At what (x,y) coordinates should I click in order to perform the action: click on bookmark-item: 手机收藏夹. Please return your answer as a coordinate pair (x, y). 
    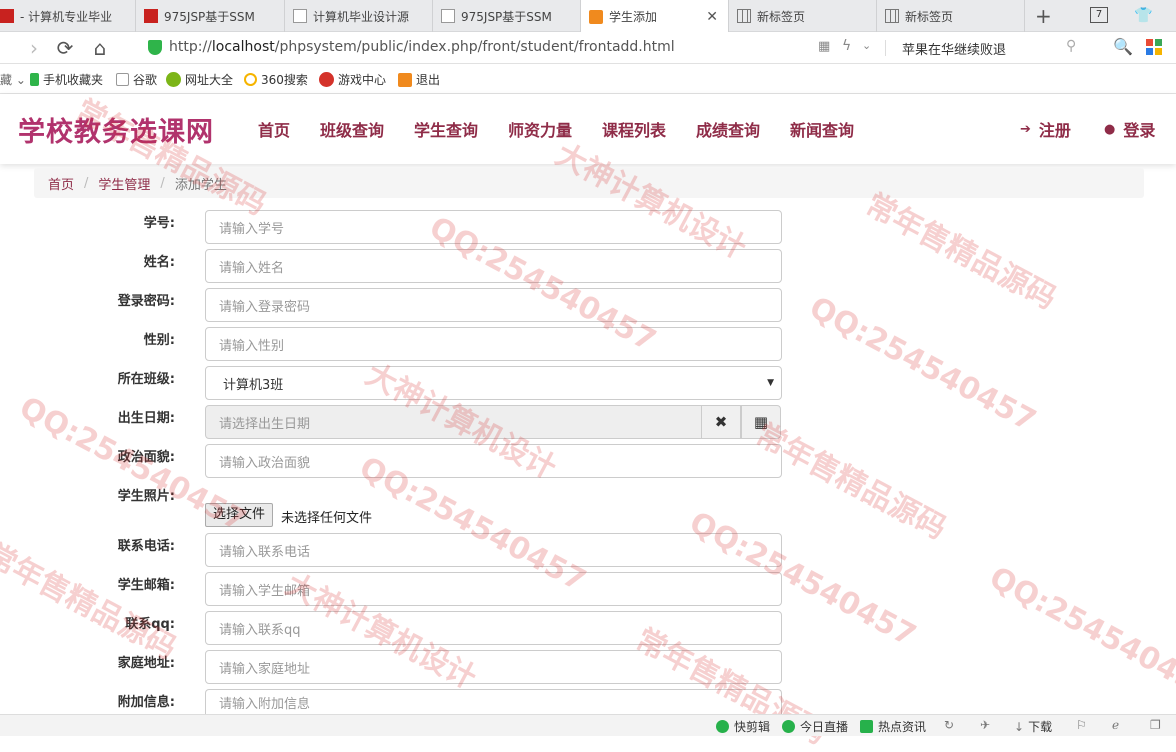
    Looking at the image, I should click on (66, 79).